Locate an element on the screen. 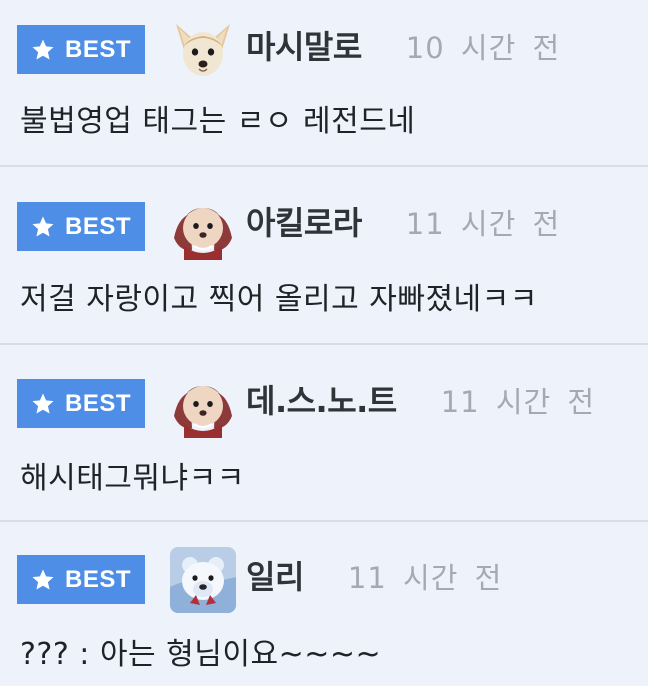 The image size is (648, 686). comment-text: 불법영업 태그는 ㄹㅇ 레전드네 is located at coordinates (218, 121).